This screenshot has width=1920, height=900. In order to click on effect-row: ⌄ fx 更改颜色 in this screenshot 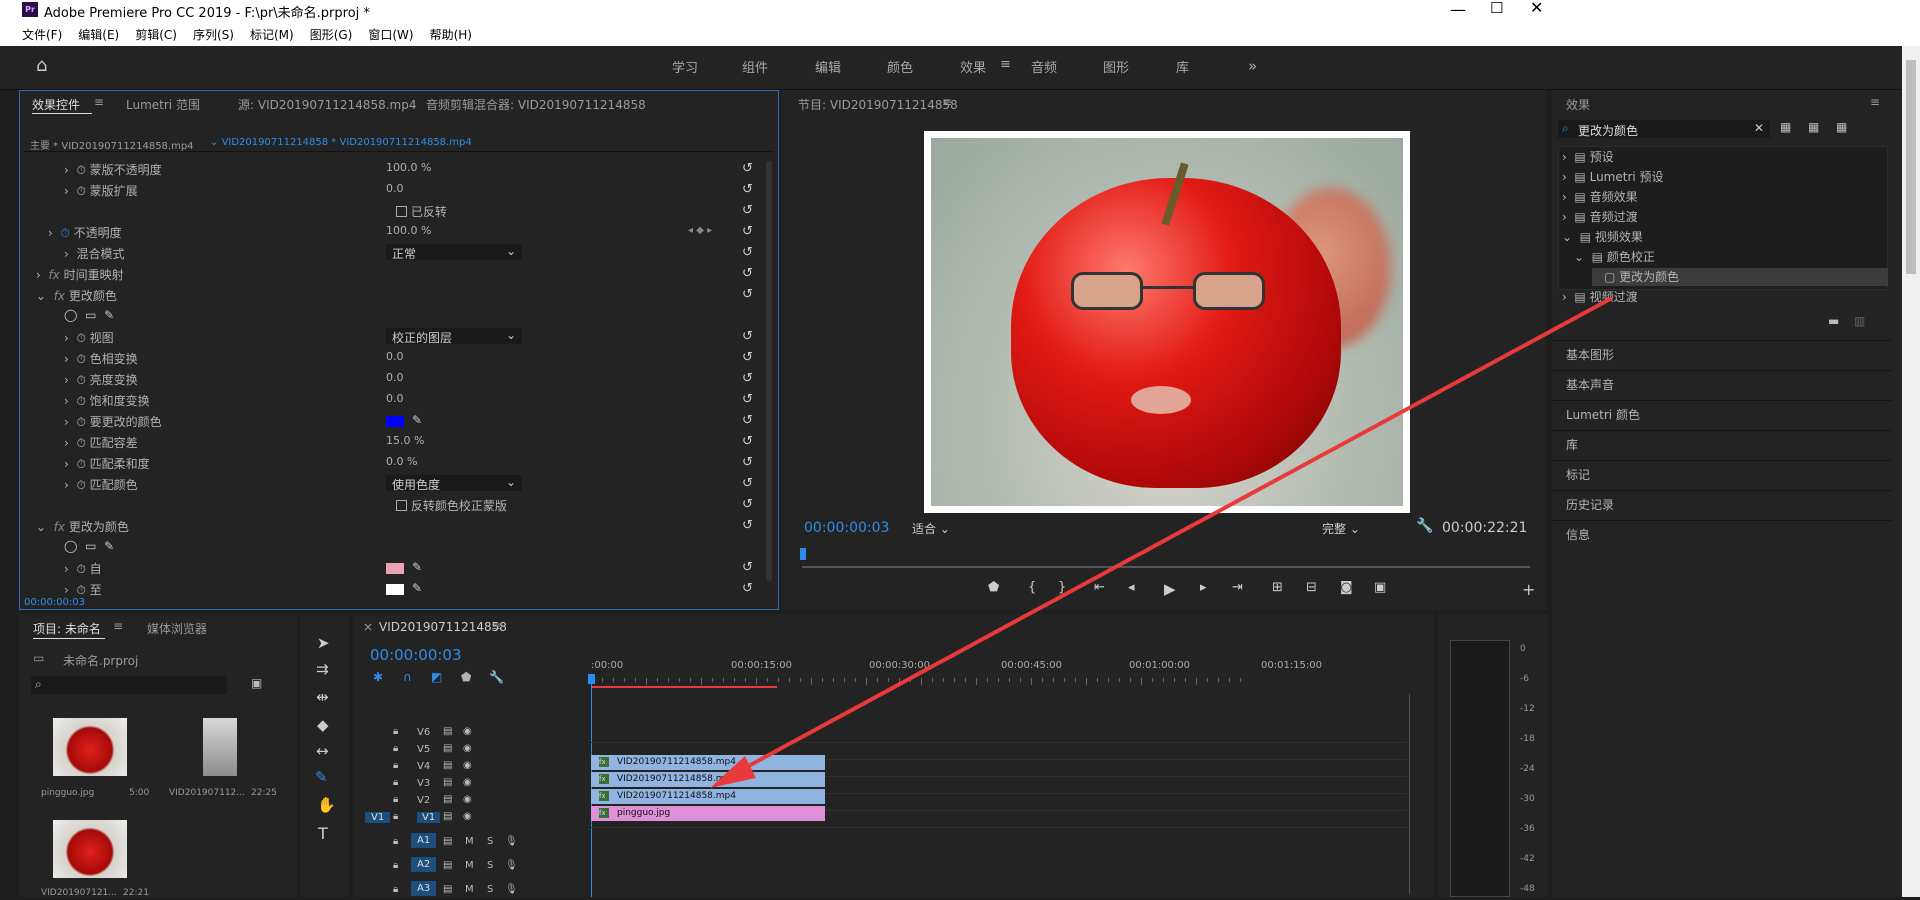, I will do `click(71, 297)`.